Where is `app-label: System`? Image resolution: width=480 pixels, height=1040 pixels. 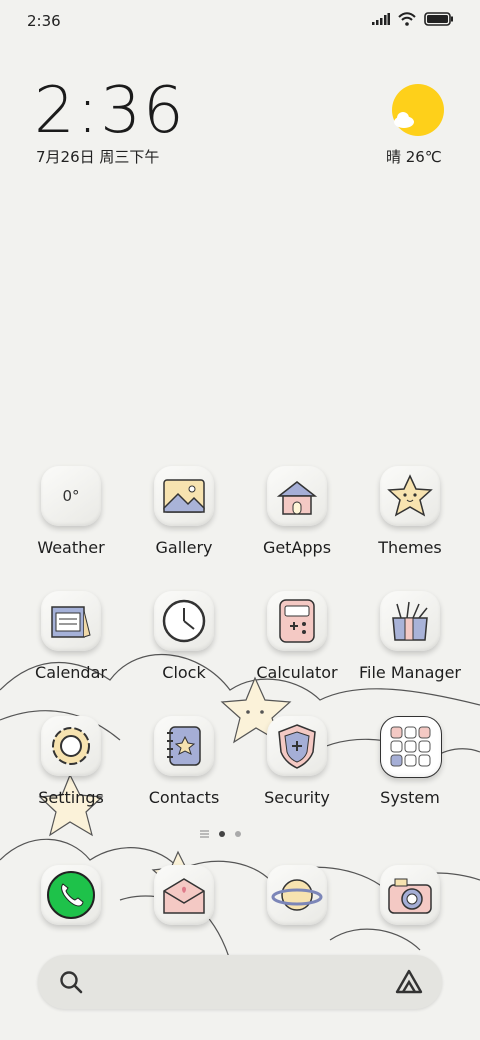 app-label: System is located at coordinates (410, 797).